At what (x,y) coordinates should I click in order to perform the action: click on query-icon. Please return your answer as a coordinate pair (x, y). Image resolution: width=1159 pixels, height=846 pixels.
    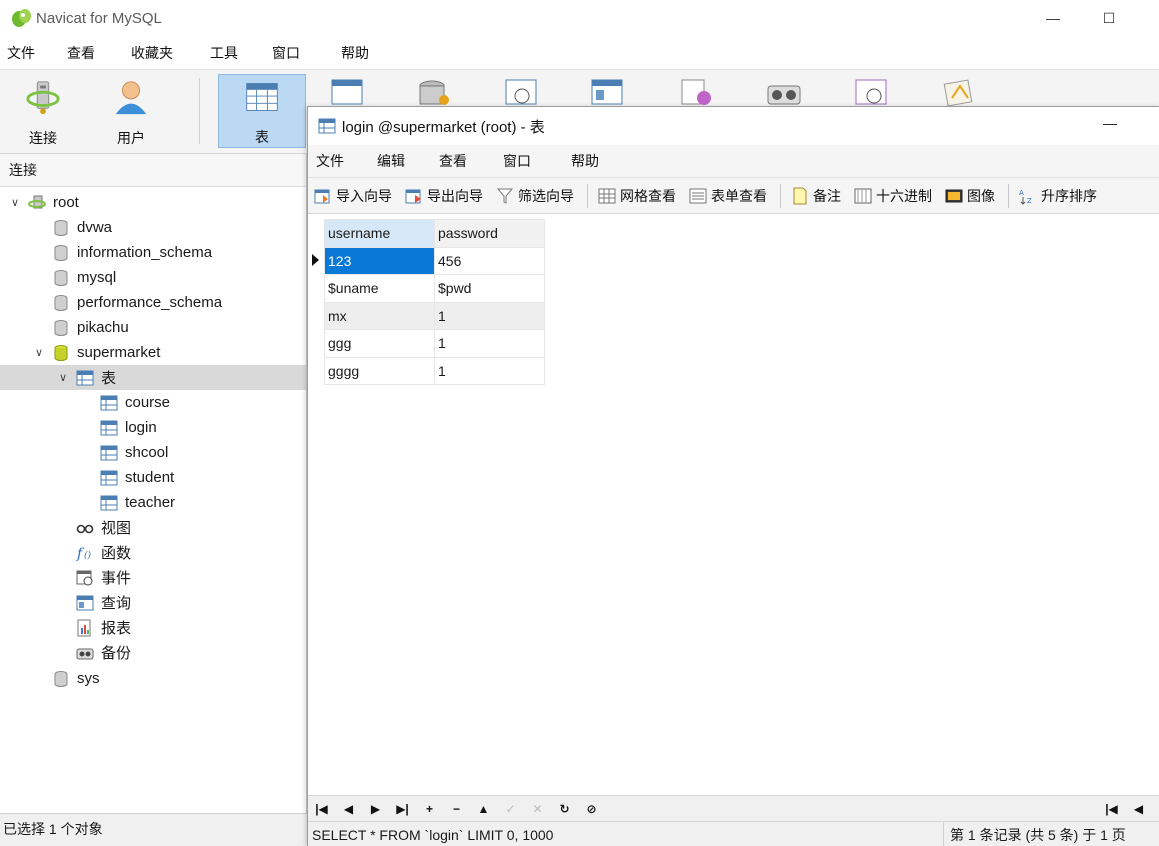
    Looking at the image, I should click on (85, 602).